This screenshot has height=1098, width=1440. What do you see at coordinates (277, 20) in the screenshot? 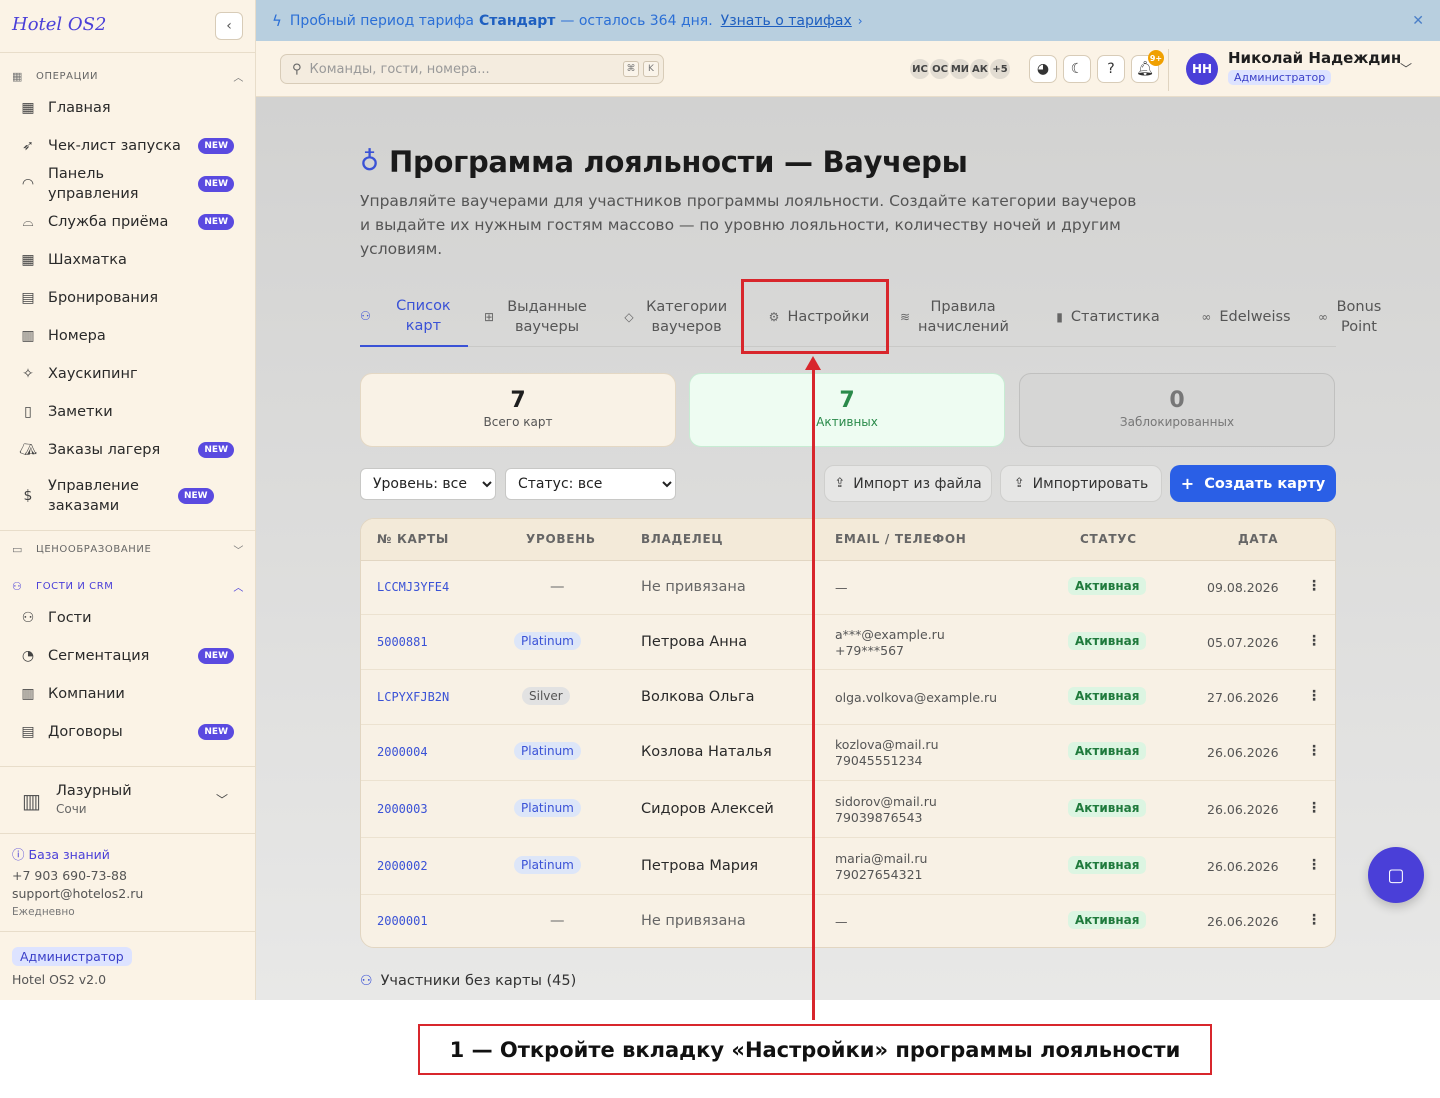
I see `lightning-icon: ϟ` at bounding box center [277, 20].